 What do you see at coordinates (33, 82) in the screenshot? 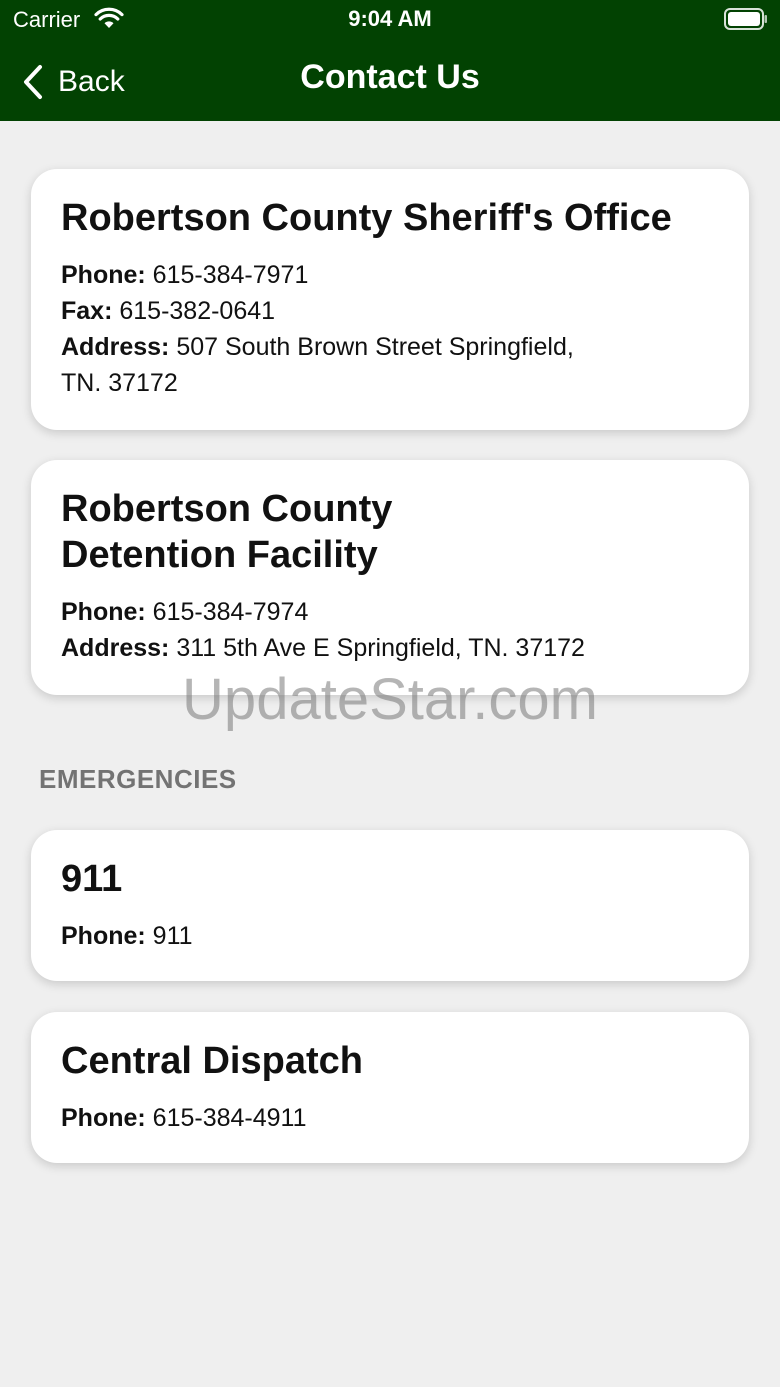
I see `chevron-left-icon` at bounding box center [33, 82].